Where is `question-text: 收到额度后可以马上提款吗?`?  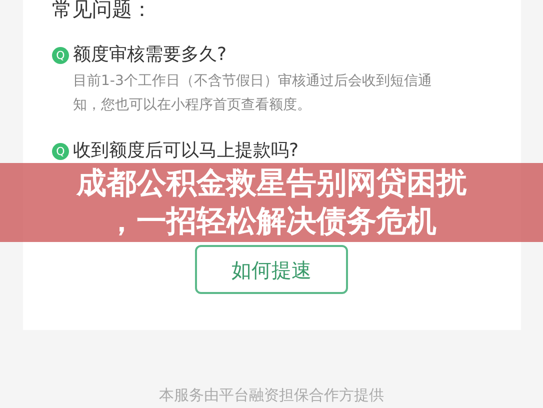 question-text: 收到额度后可以马上提款吗? is located at coordinates (186, 151).